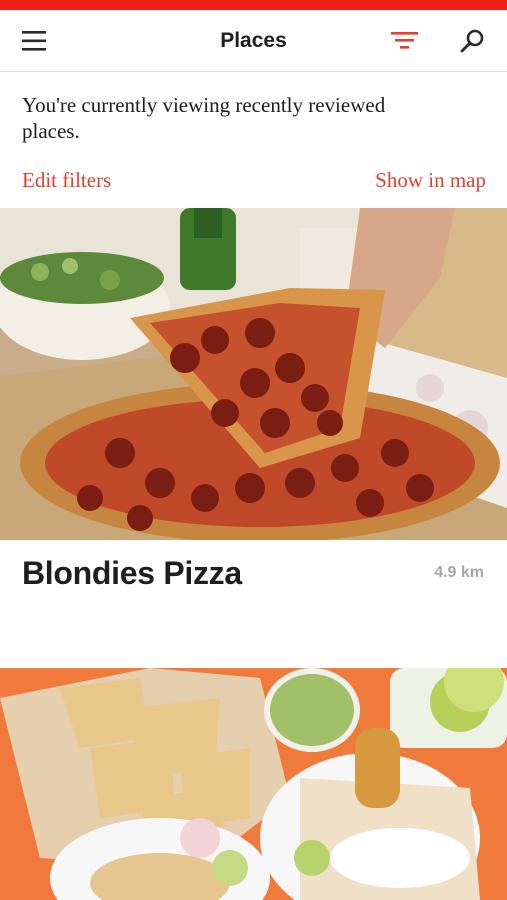  Describe the element at coordinates (459, 572) in the screenshot. I see `place-distance: 4.9 km` at that location.